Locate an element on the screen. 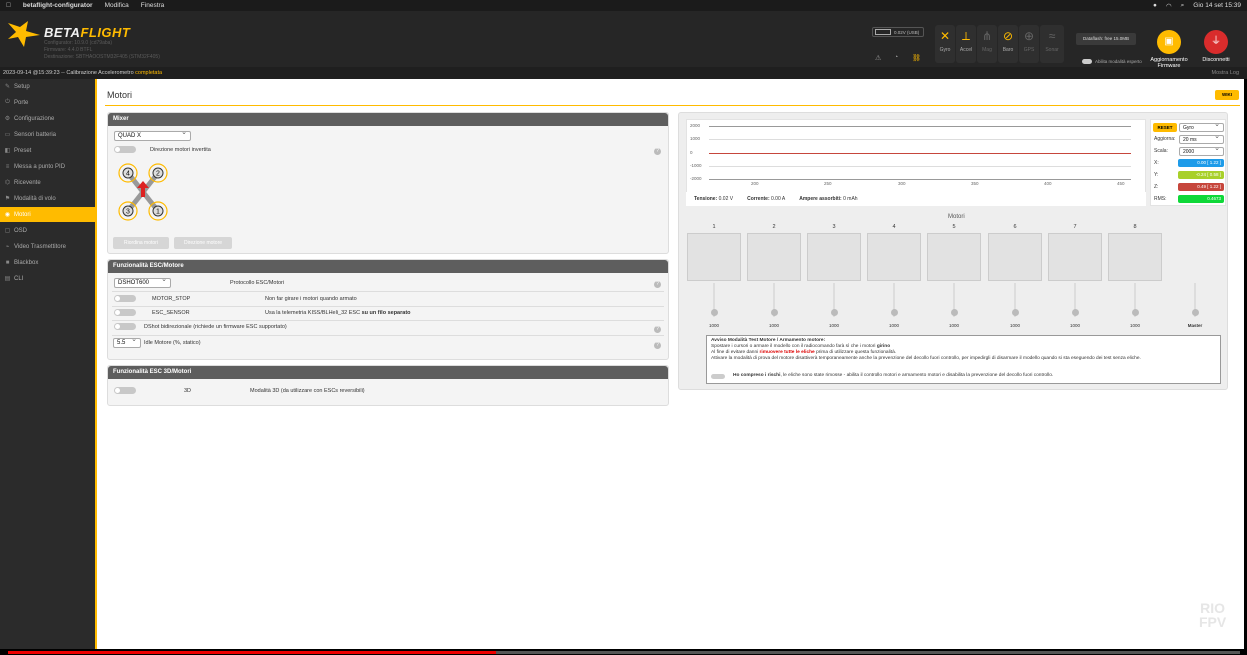 Image resolution: width=1247 pixels, height=655 pixels. flag-icon: ⚑ is located at coordinates (7, 199).